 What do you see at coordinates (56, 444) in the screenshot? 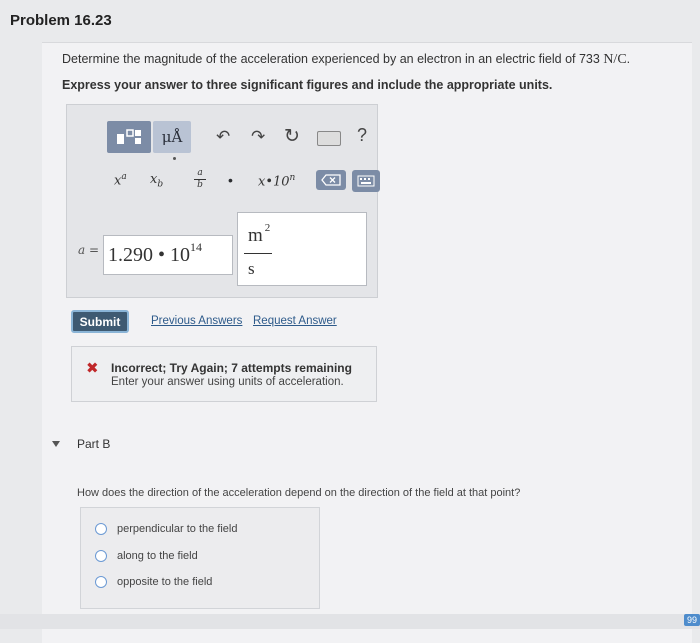
I see `collapse-caret-icon` at bounding box center [56, 444].